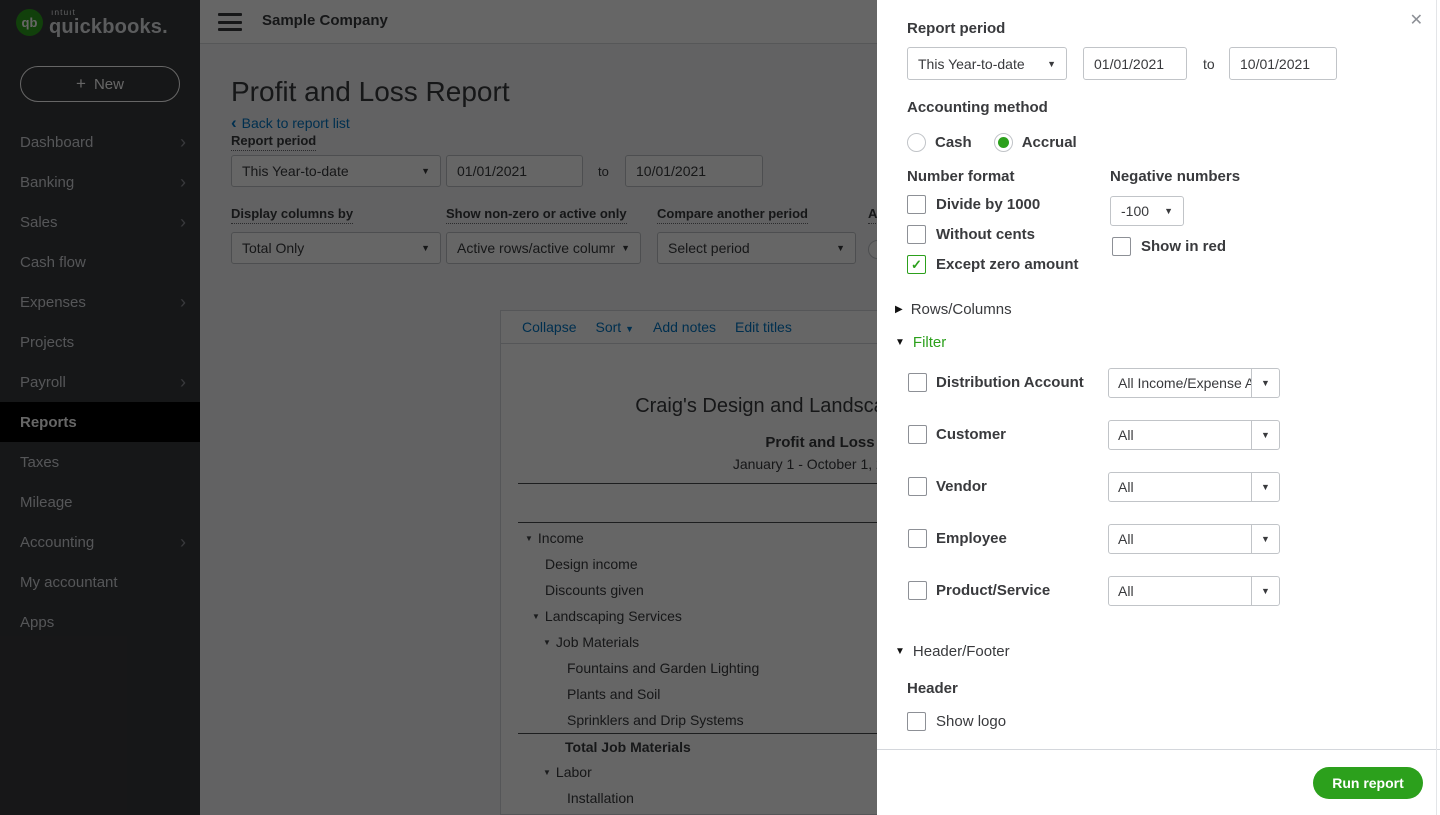 The width and height of the screenshot is (1440, 815). Describe the element at coordinates (920, 342) in the screenshot. I see `filter-section-toggle: ▼ Filter` at that location.